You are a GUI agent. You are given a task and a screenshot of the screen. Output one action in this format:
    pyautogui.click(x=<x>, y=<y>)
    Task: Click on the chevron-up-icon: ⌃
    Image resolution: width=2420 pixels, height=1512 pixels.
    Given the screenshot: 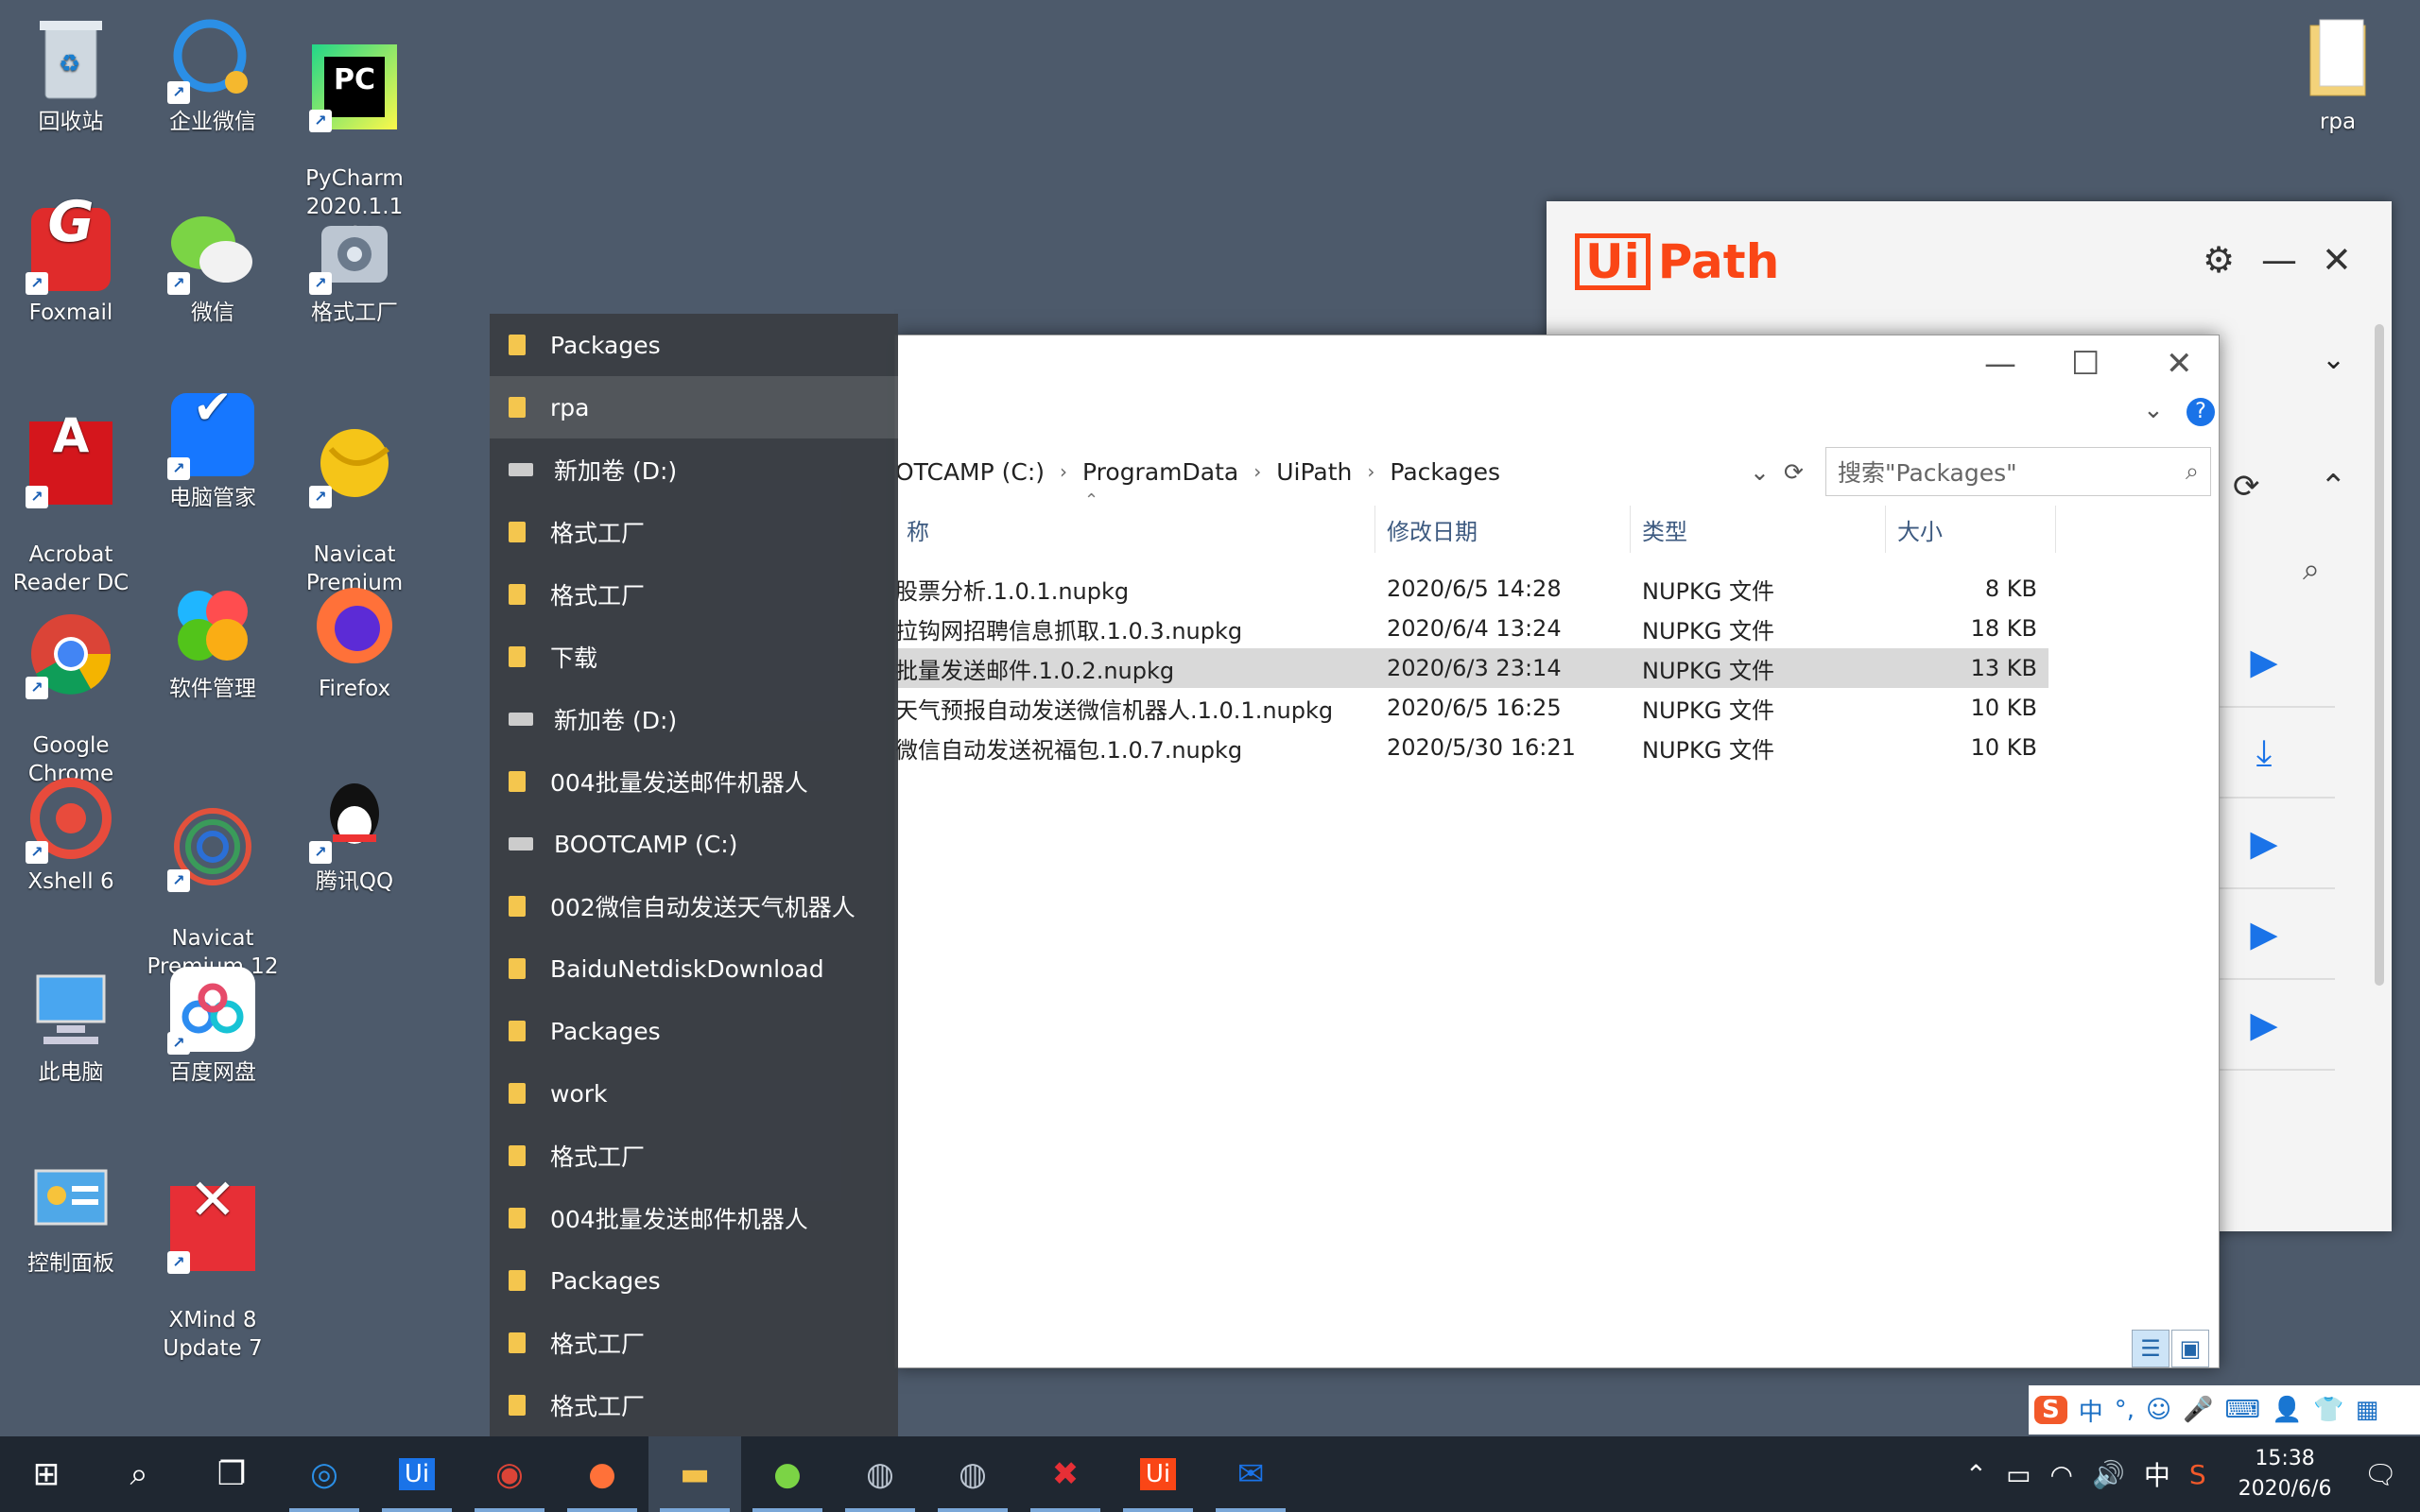 What is the action you would take?
    pyautogui.click(x=2333, y=487)
    